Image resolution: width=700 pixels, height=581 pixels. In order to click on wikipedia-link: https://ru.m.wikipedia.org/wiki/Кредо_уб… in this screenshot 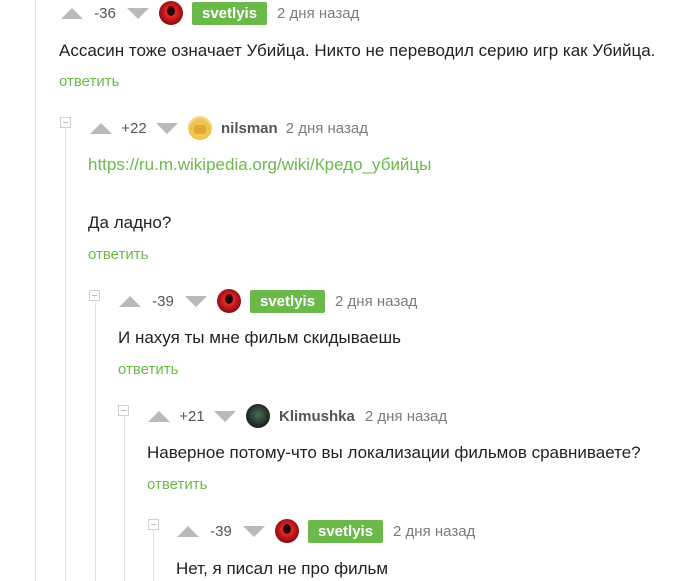, I will do `click(259, 165)`.